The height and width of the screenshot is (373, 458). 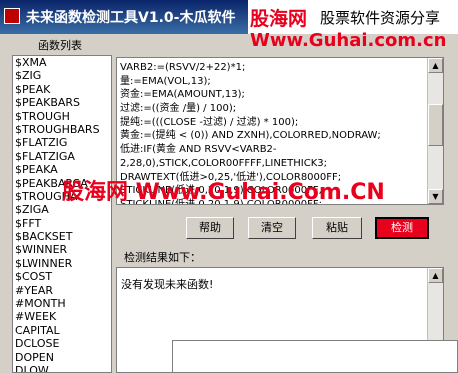 I want to click on editor-scrollbar: ▲ ▼, so click(x=435, y=131).